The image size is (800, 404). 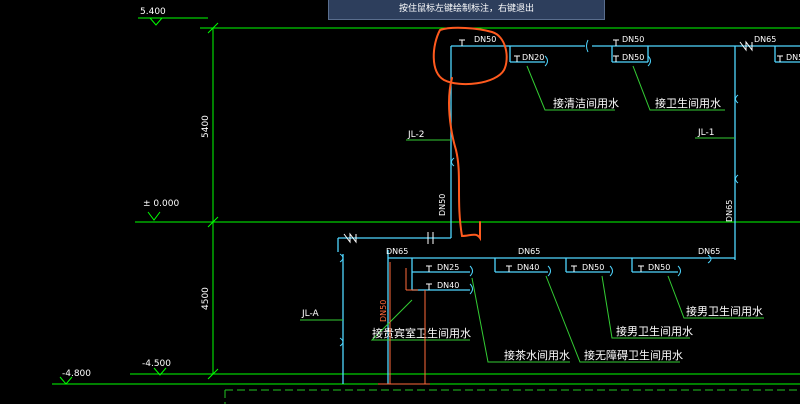 What do you see at coordinates (633, 57) in the screenshot?
I see `size-top-right-dn50-b: DN50` at bounding box center [633, 57].